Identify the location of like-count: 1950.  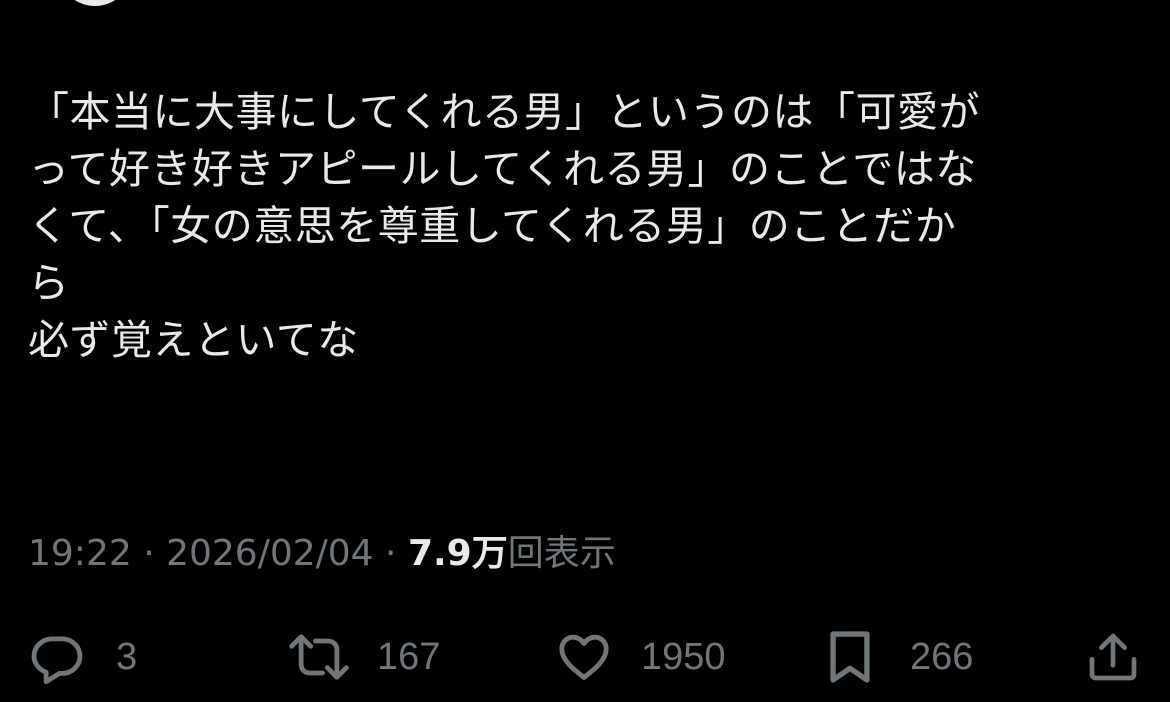
(683, 656).